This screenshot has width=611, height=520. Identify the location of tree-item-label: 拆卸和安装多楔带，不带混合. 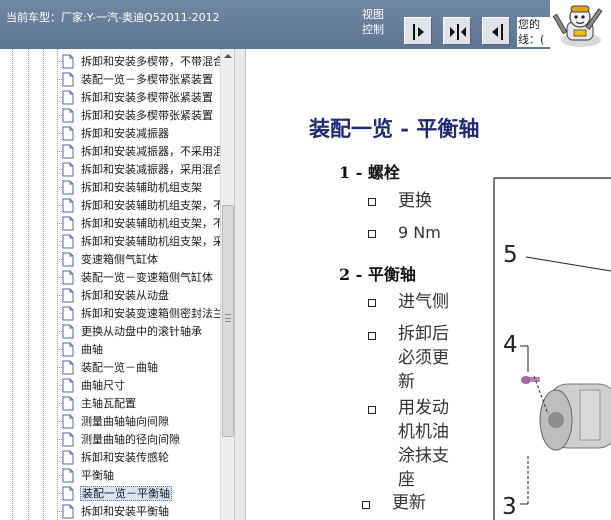
(150, 61).